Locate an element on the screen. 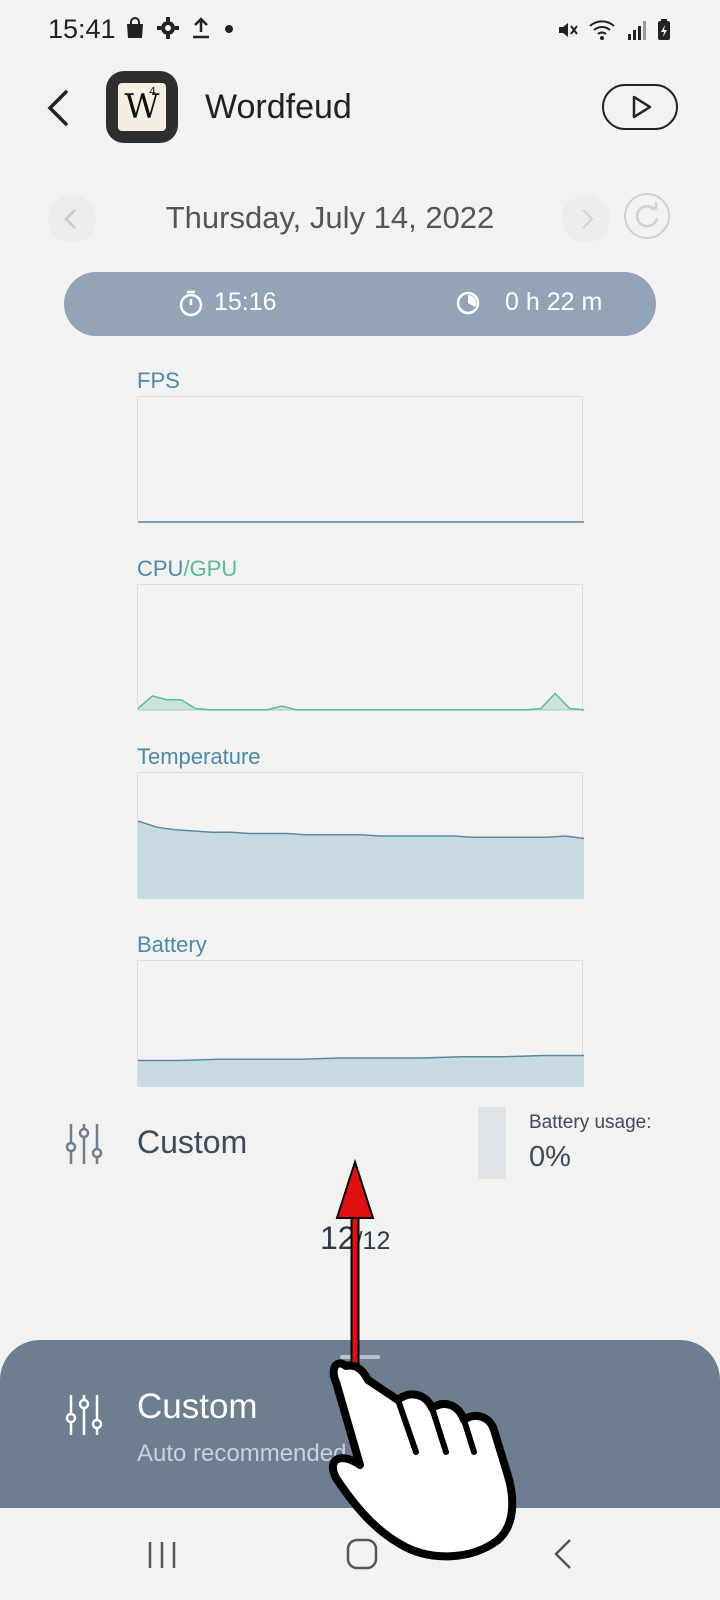  cpu-gpu-chart-label: CPU/GPU is located at coordinates (187, 569).